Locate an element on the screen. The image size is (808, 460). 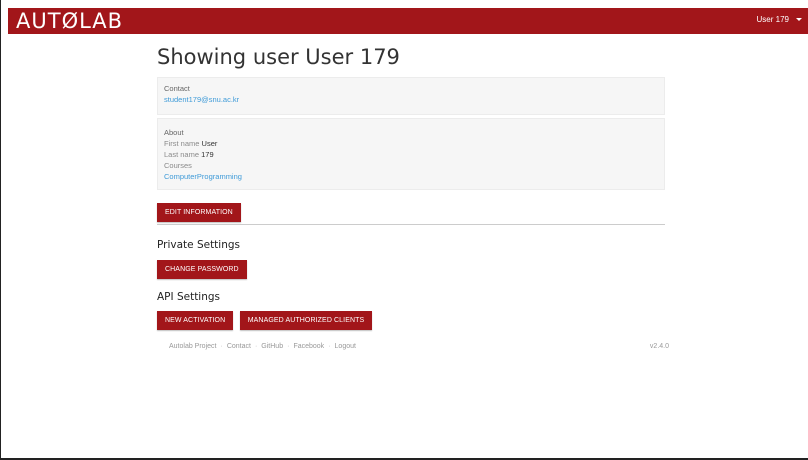
managed-authorized-clients-button: MANAGED AUTHORIZED CLIENTS is located at coordinates (306, 320).